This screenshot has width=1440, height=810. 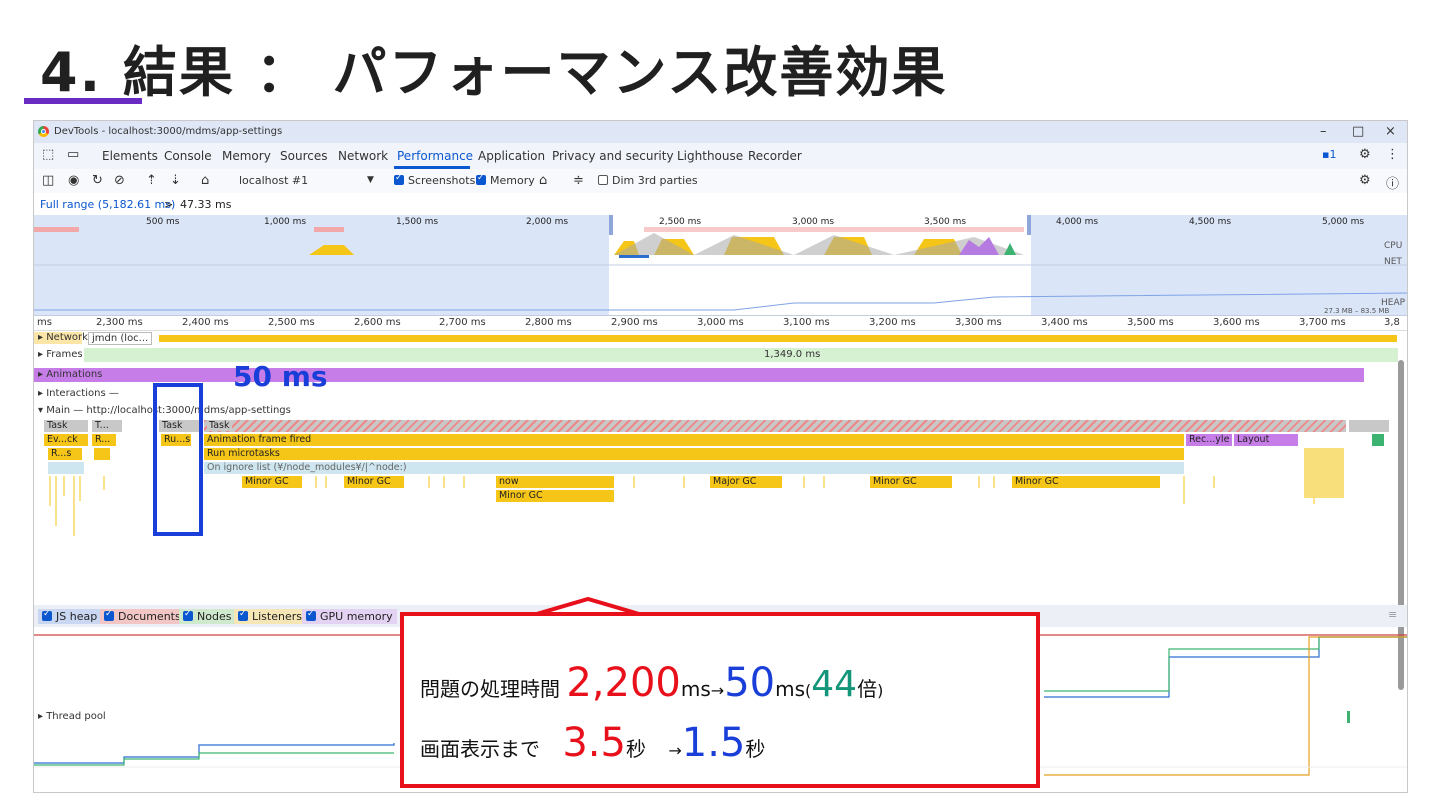 I want to click on tab-lighthouse: Lighthouse, so click(x=710, y=156).